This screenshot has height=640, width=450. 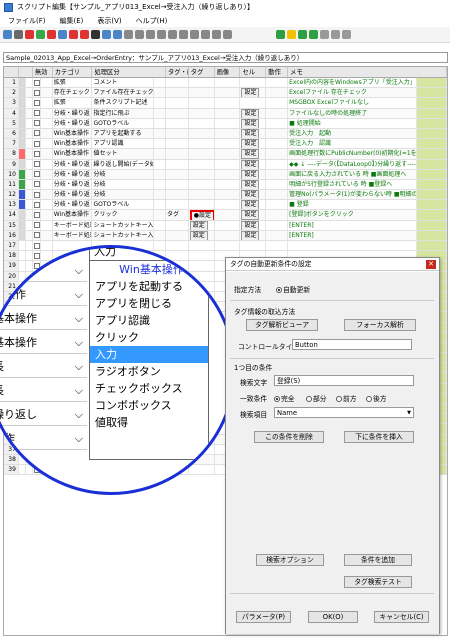 I want to click on record-icon, so click(x=84, y=34).